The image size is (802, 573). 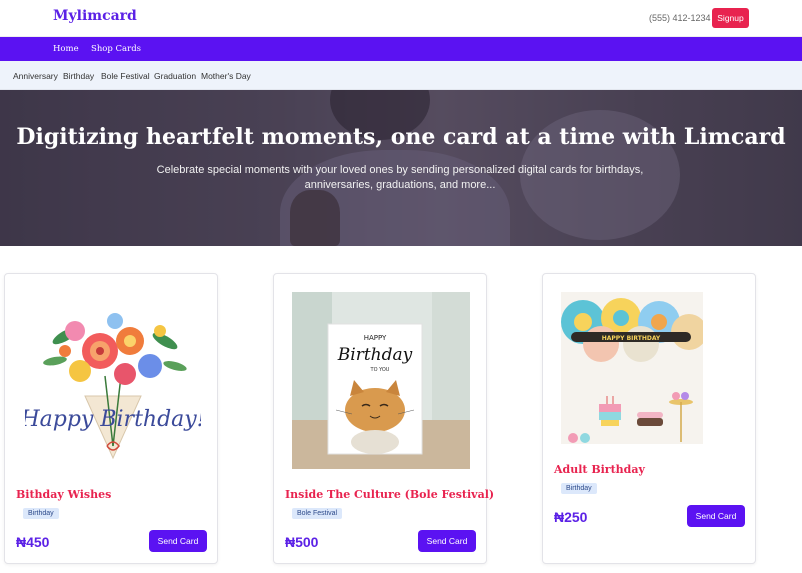 What do you see at coordinates (401, 49) in the screenshot?
I see `main-nav: Home Shop Cards` at bounding box center [401, 49].